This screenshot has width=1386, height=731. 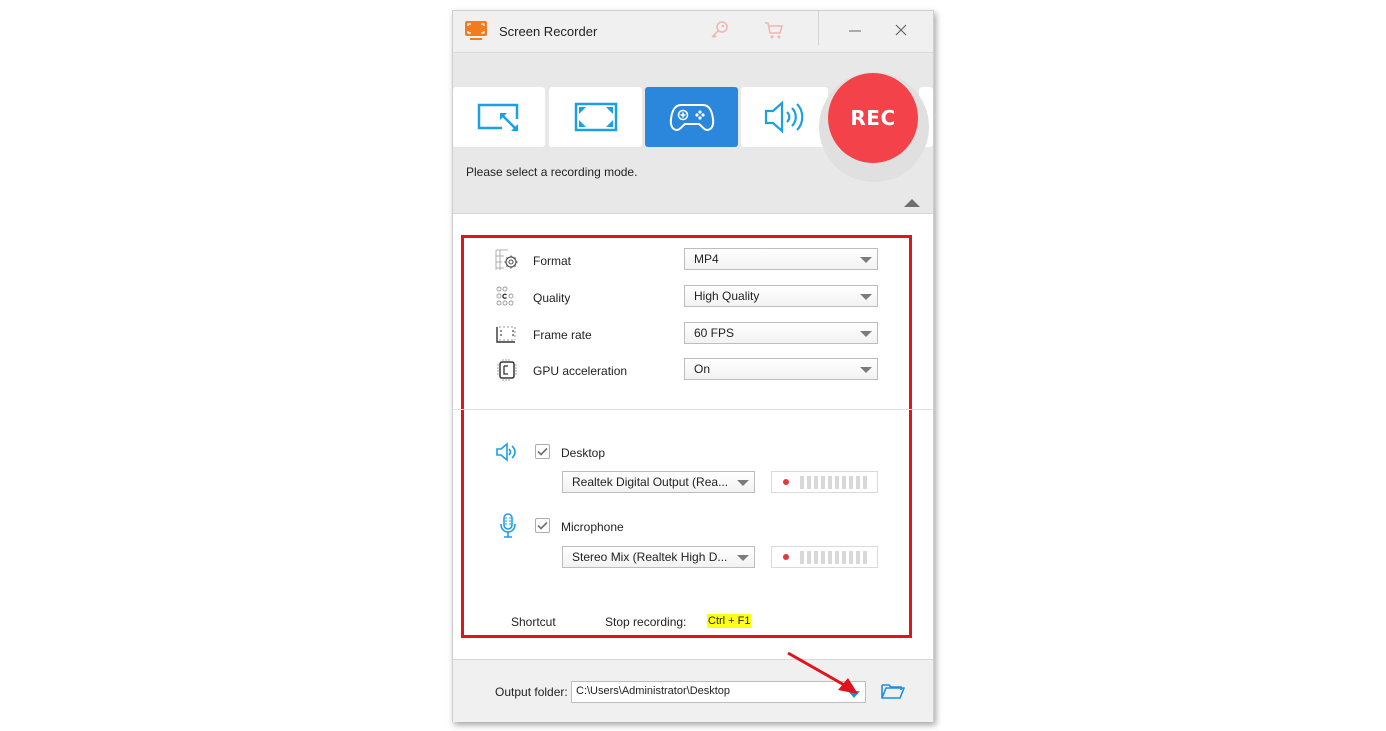 What do you see at coordinates (727, 296) in the screenshot?
I see `quality-value: High Quality` at bounding box center [727, 296].